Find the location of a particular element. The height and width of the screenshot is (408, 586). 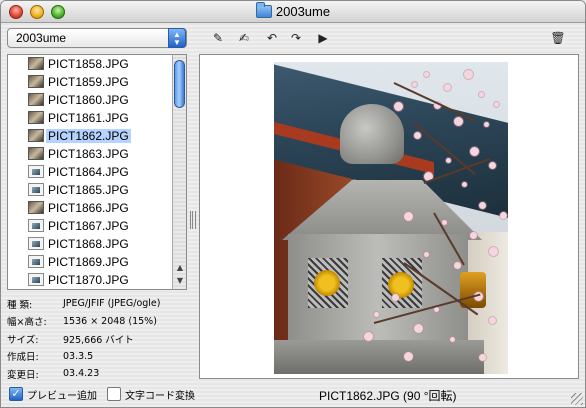

title-bar: 2003ume is located at coordinates (293, 12).